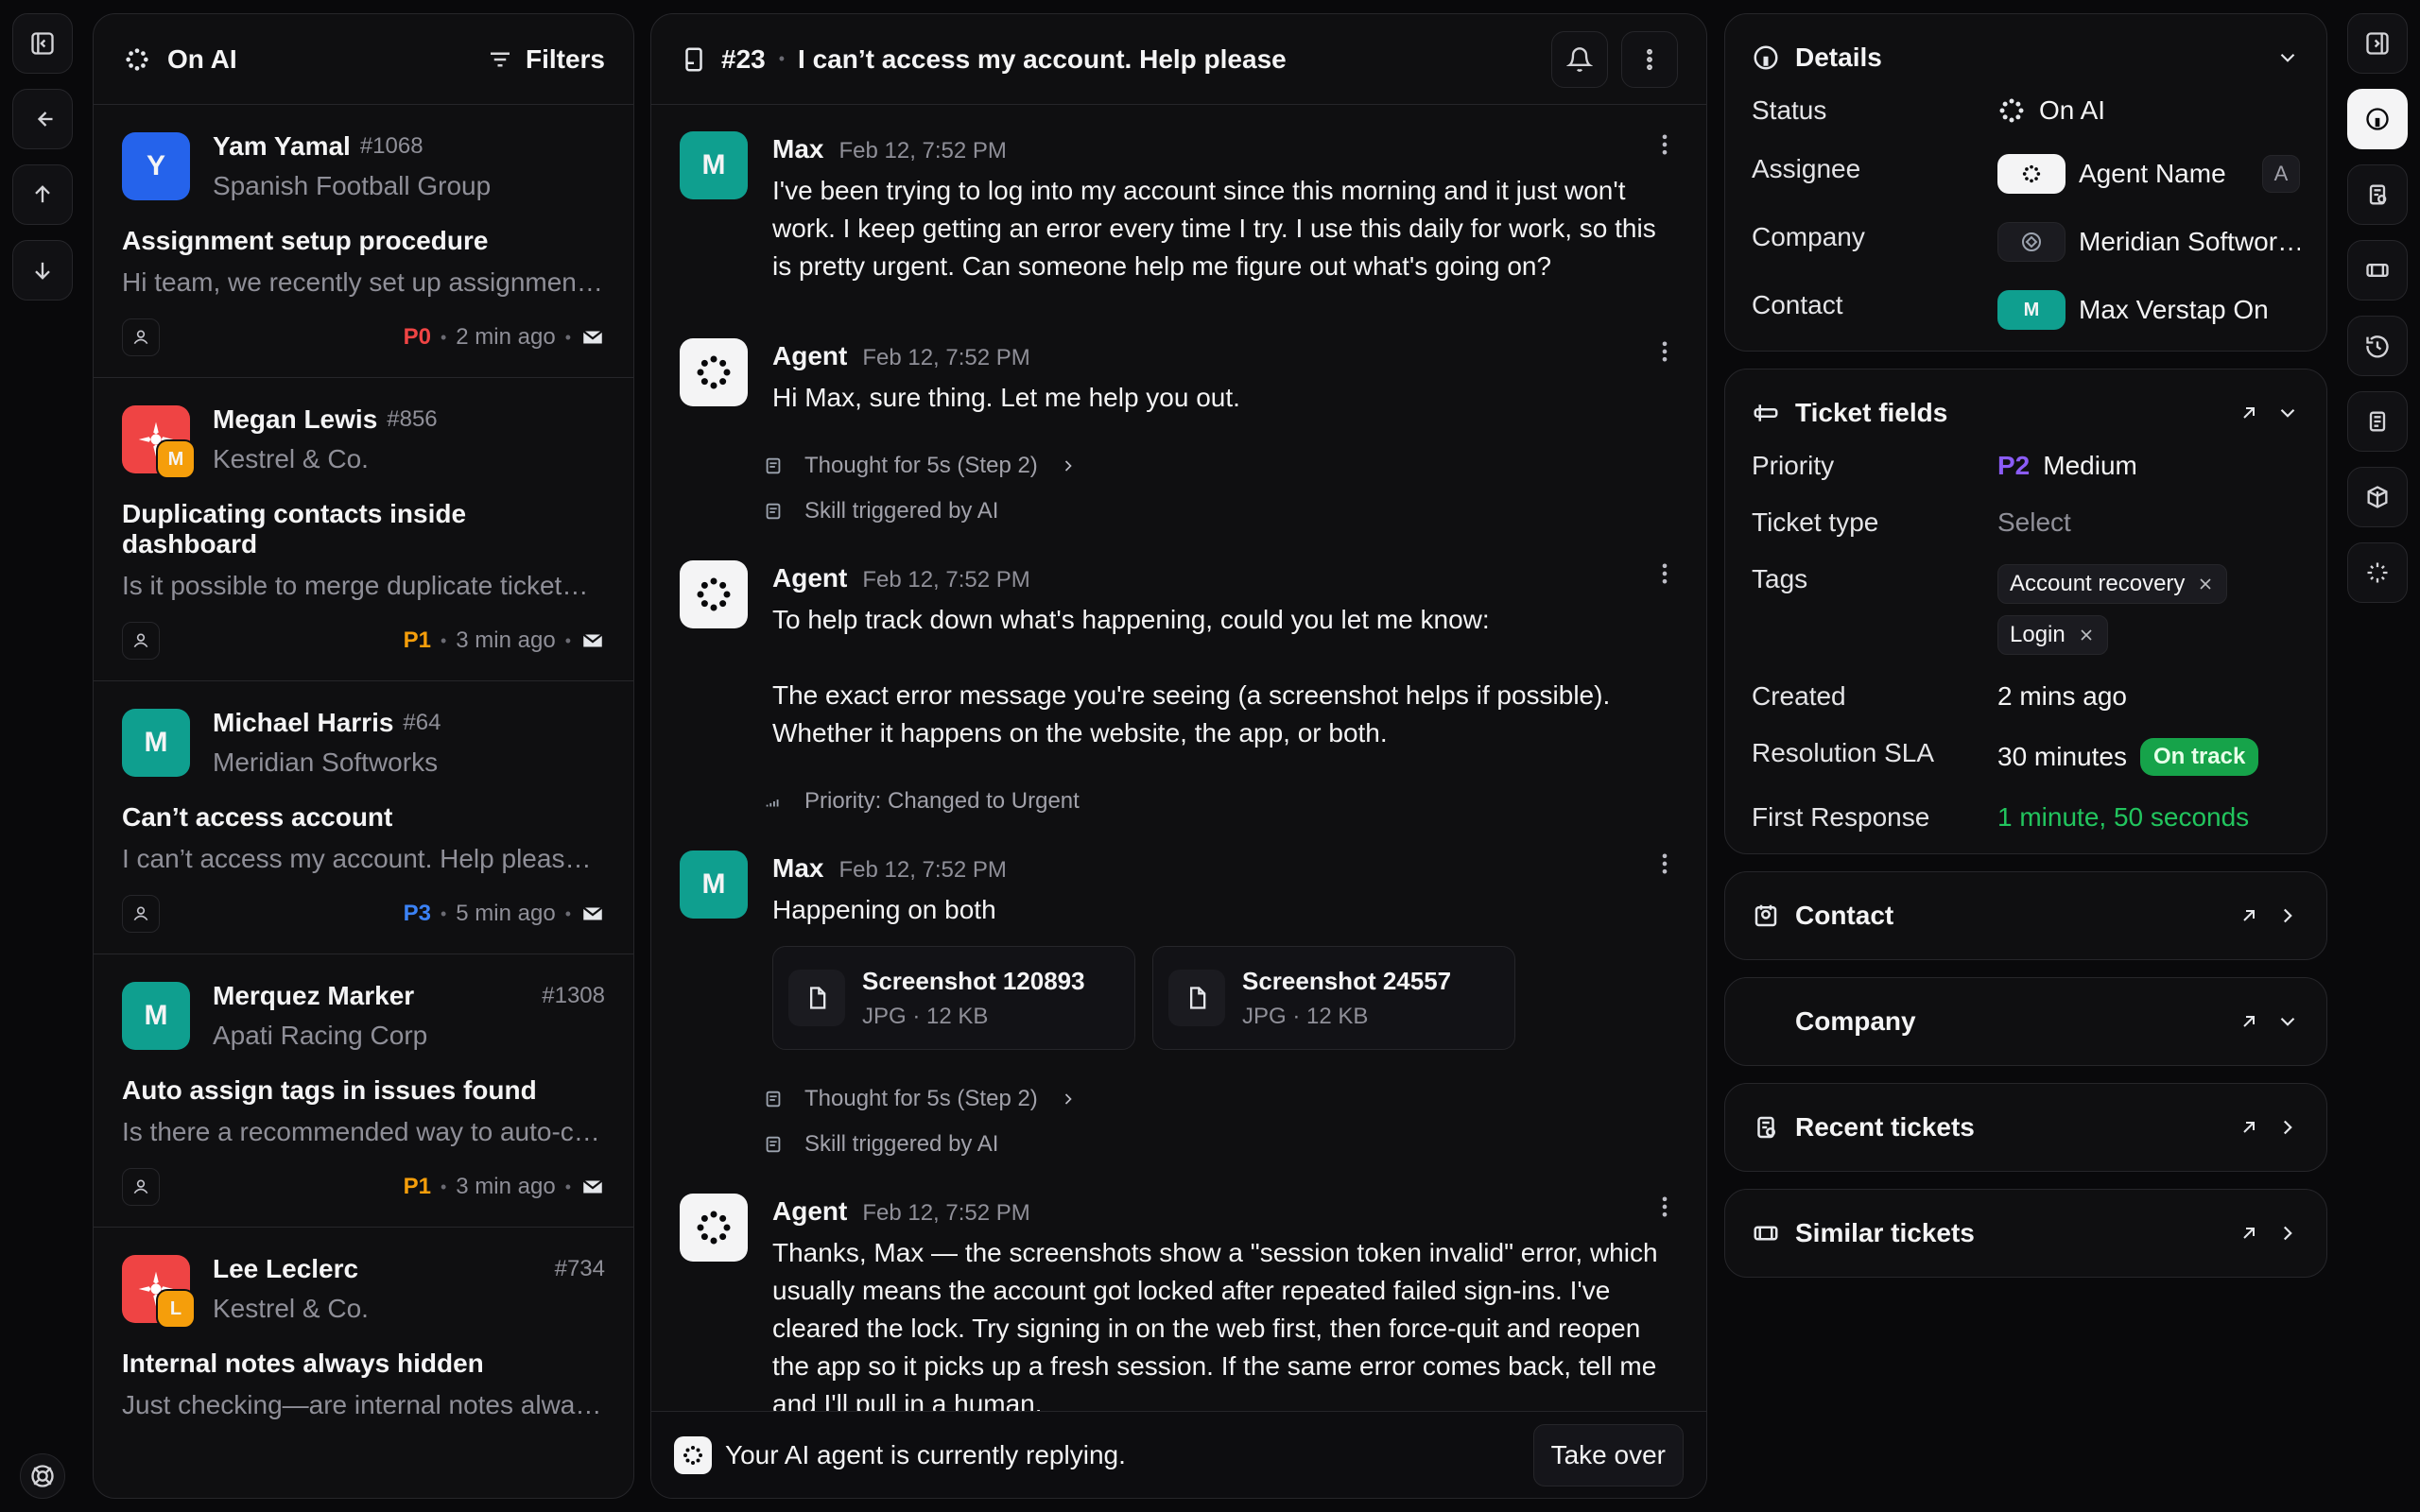 This screenshot has width=2420, height=1512. What do you see at coordinates (2377, 270) in the screenshot?
I see `similar-tickets-tab` at bounding box center [2377, 270].